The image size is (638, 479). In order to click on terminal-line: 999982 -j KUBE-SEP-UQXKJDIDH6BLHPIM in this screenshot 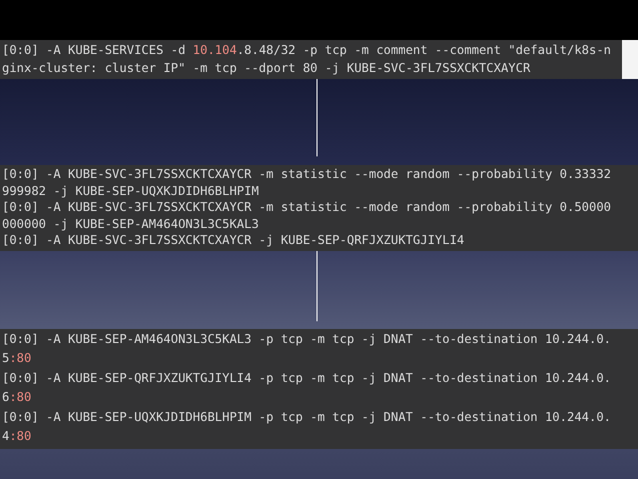, I will do `click(131, 190)`.